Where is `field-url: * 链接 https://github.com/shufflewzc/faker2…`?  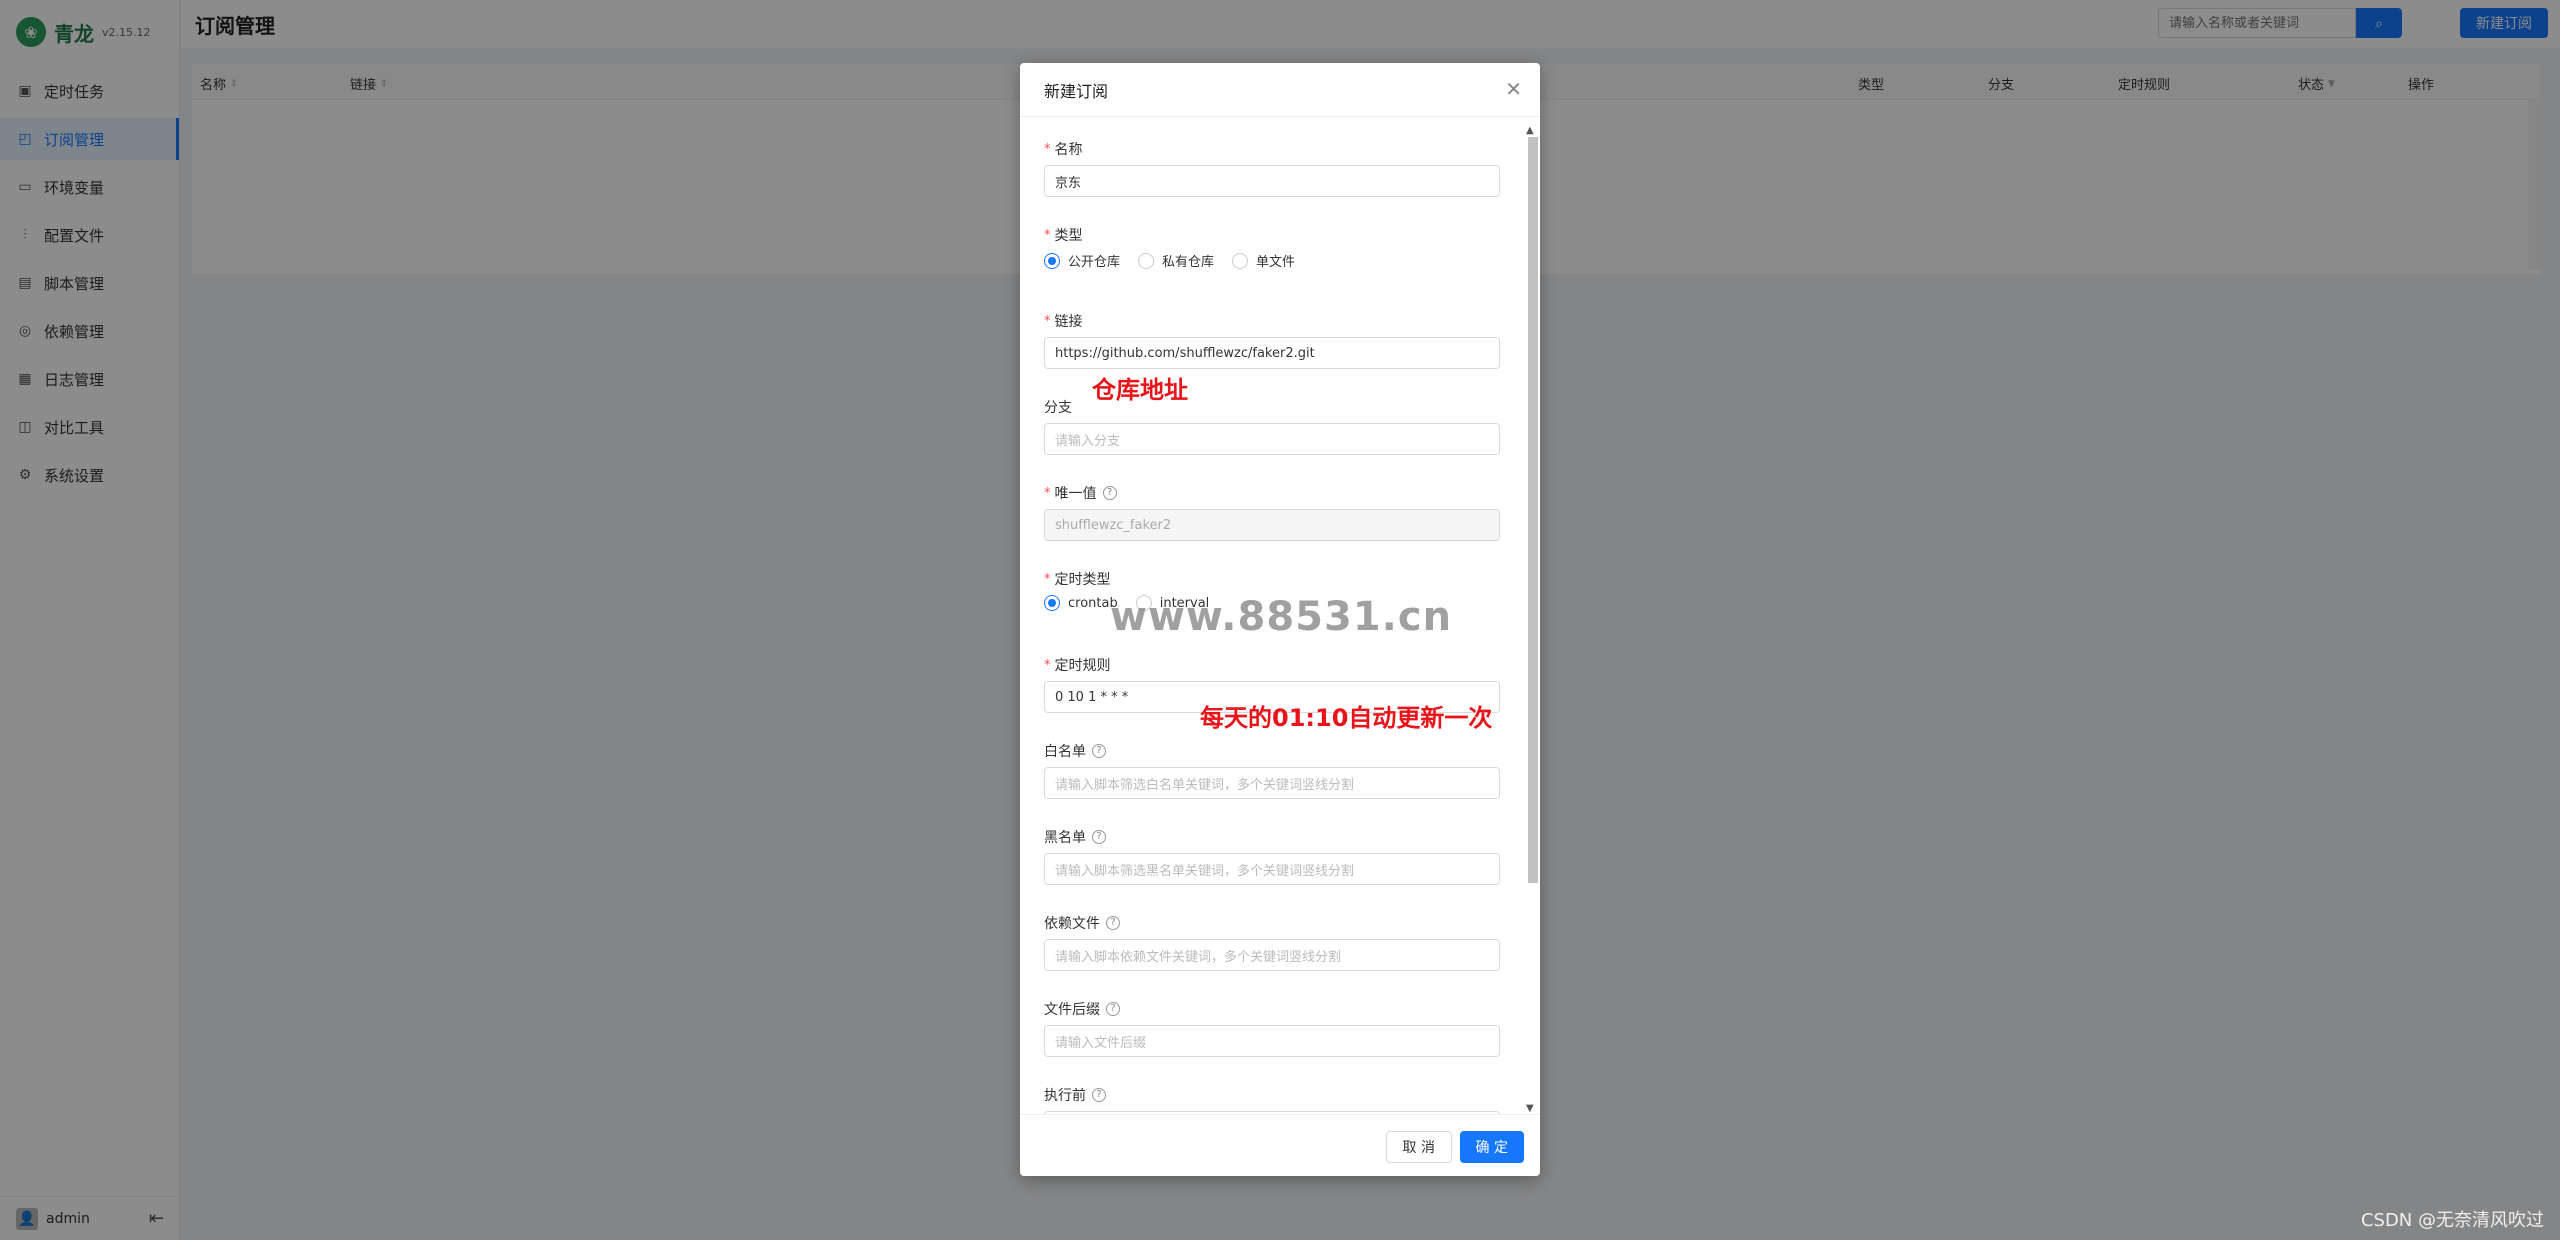
field-url: * 链接 https://github.com/shufflewzc/faker2… is located at coordinates (1272, 340).